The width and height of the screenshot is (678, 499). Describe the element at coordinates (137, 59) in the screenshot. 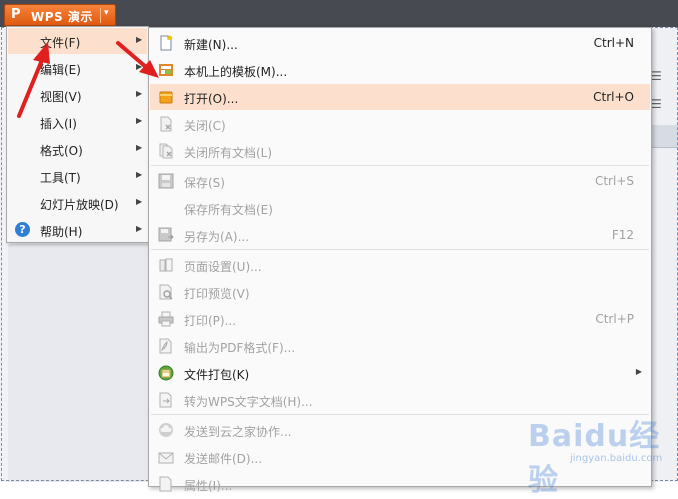

I see `arrow-to-template-item` at that location.